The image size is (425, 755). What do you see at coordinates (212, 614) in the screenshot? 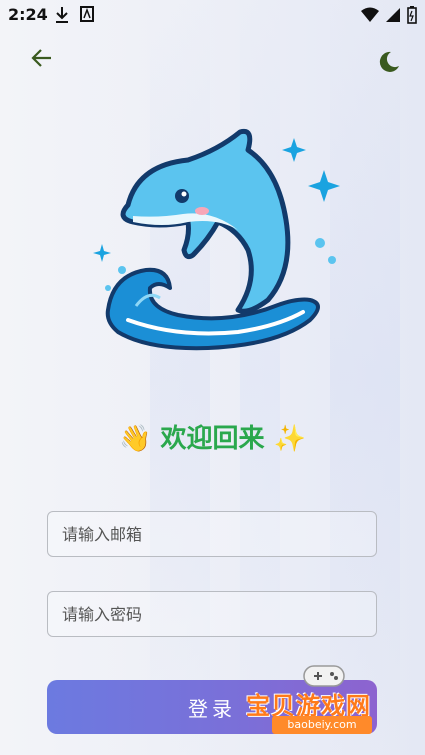
I see `password-input` at bounding box center [212, 614].